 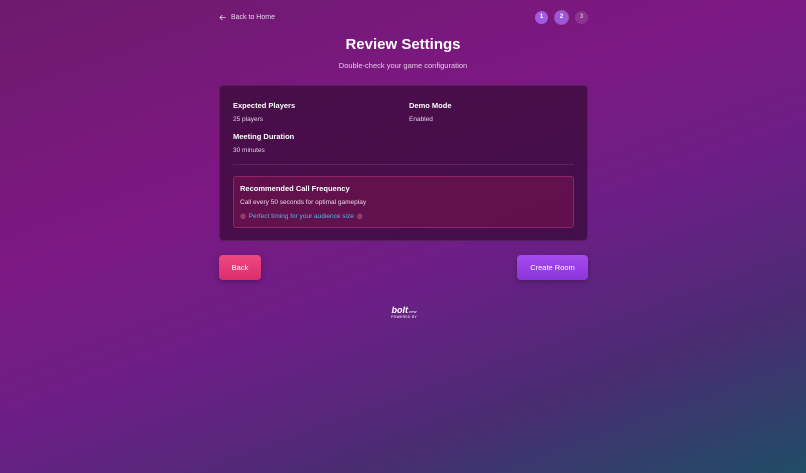 What do you see at coordinates (581, 17) in the screenshot?
I see `step-3: 3` at bounding box center [581, 17].